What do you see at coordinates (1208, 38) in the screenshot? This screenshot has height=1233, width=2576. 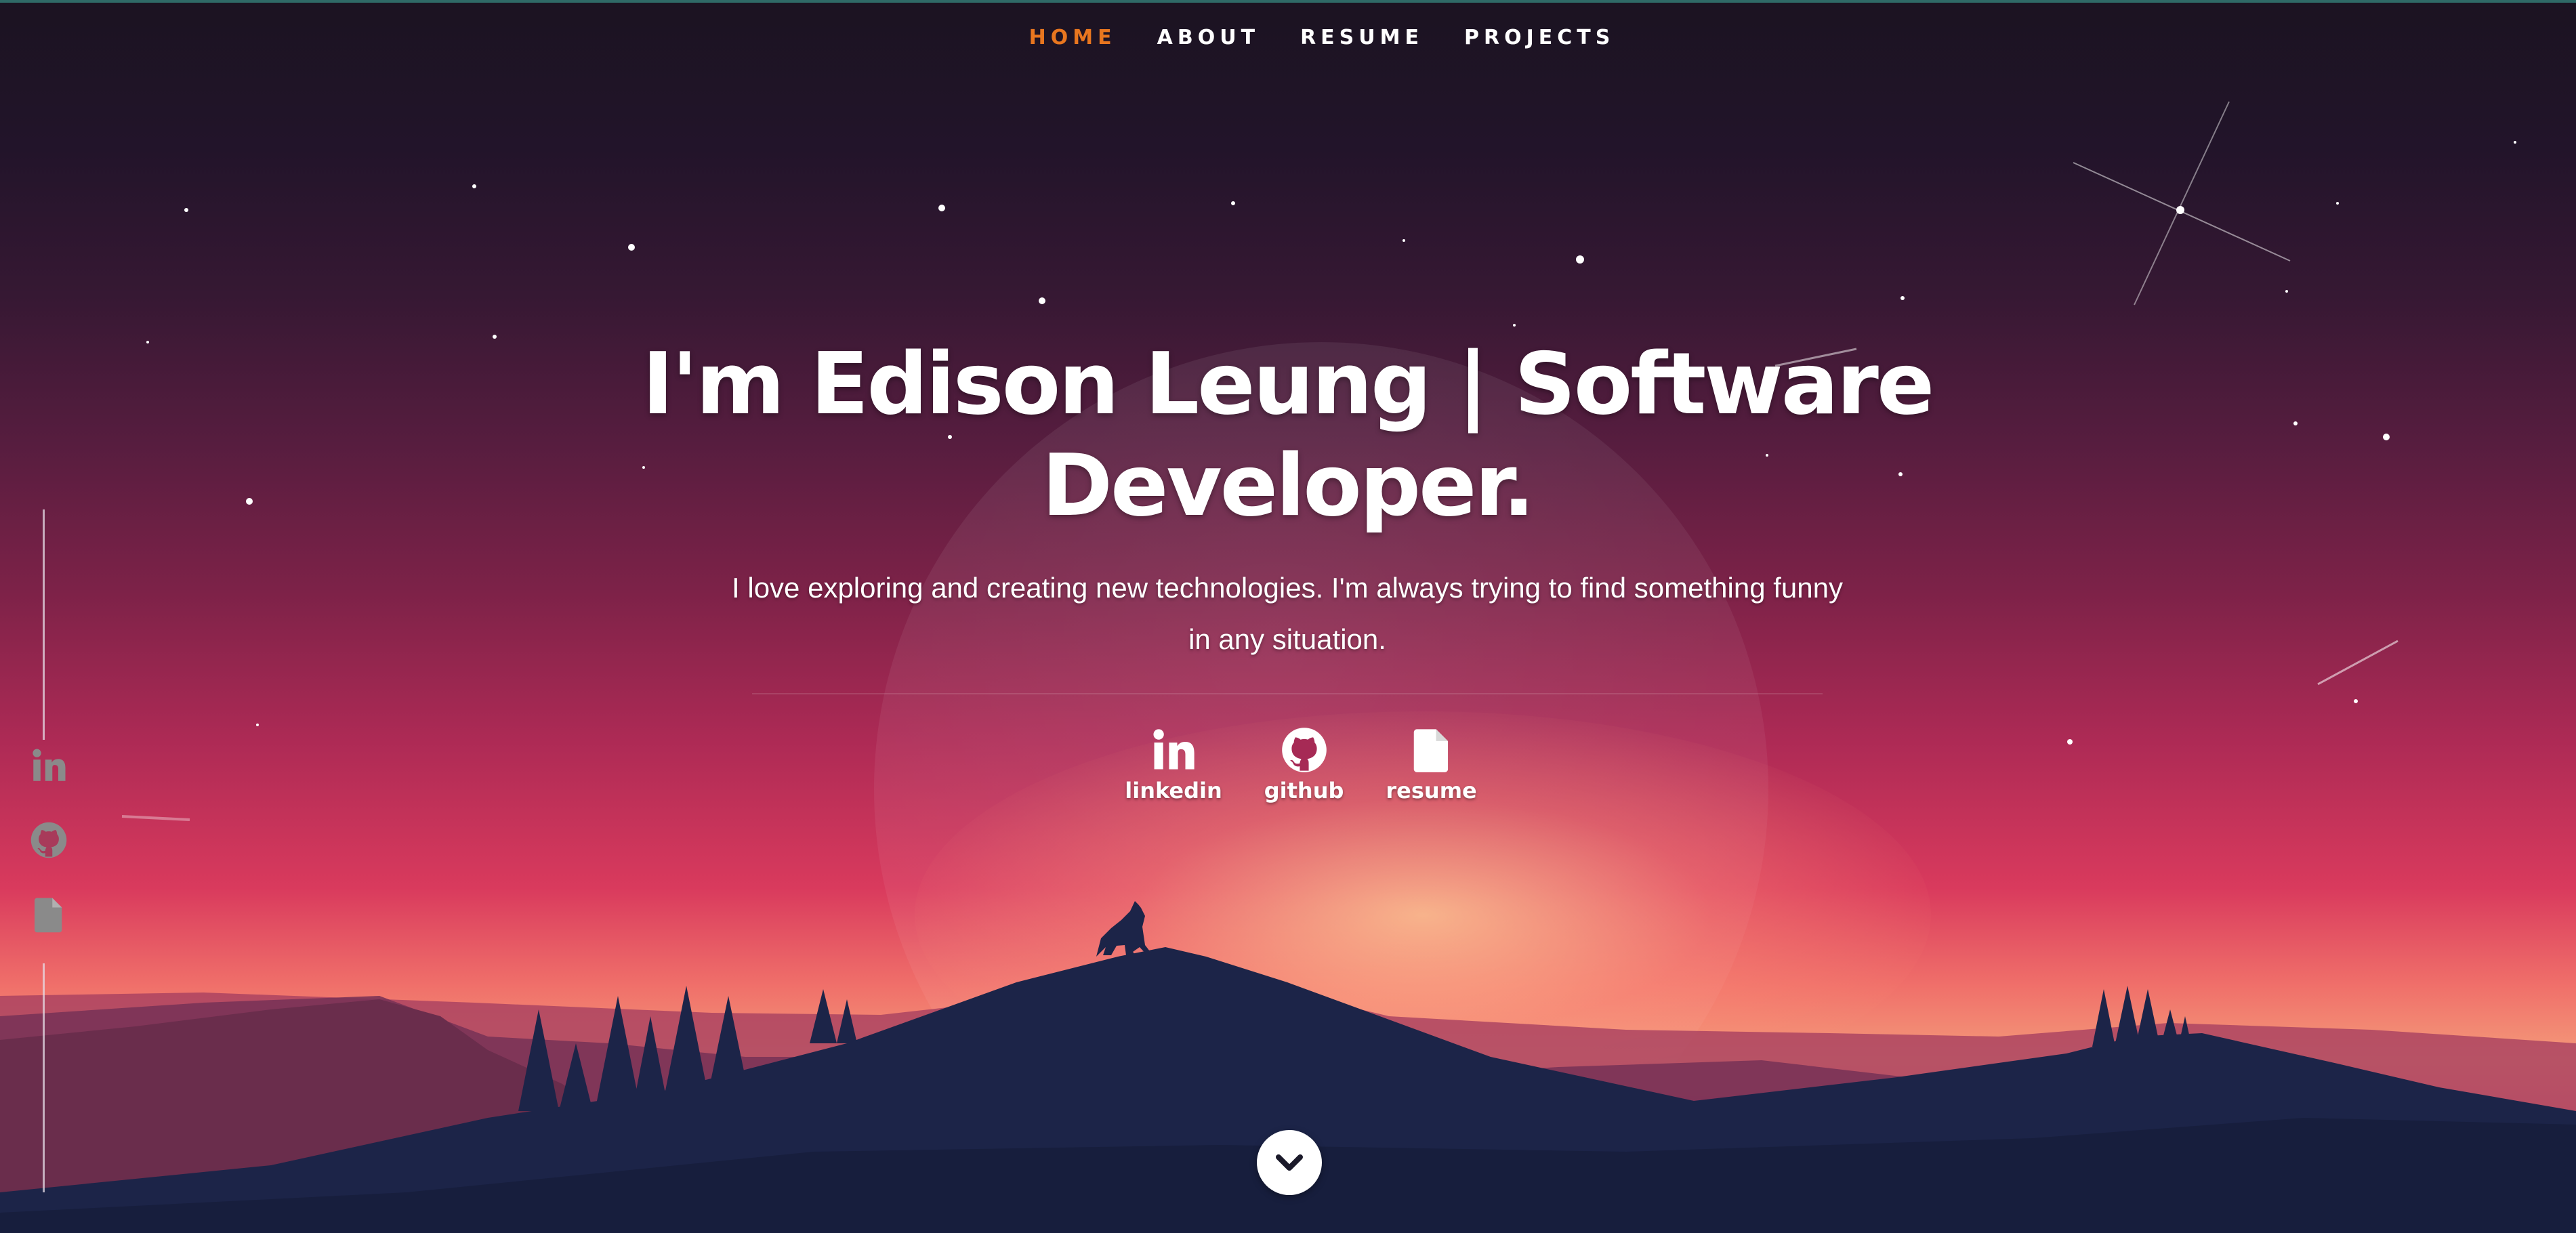 I see `nav-item-about: ABOUT` at bounding box center [1208, 38].